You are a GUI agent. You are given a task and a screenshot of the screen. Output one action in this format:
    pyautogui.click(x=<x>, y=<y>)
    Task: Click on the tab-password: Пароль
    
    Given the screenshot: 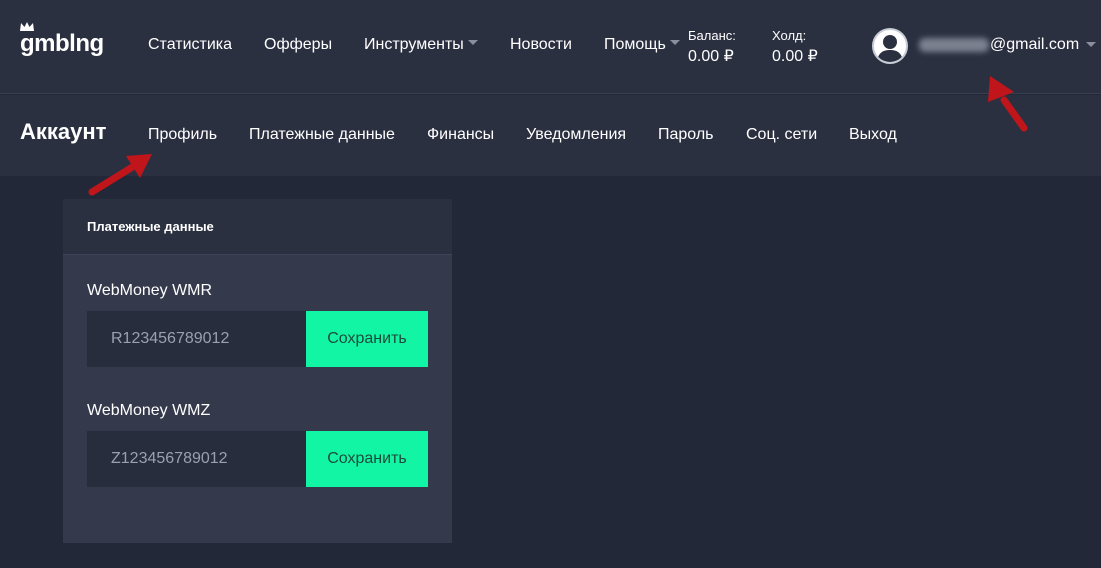 What is the action you would take?
    pyautogui.click(x=686, y=135)
    